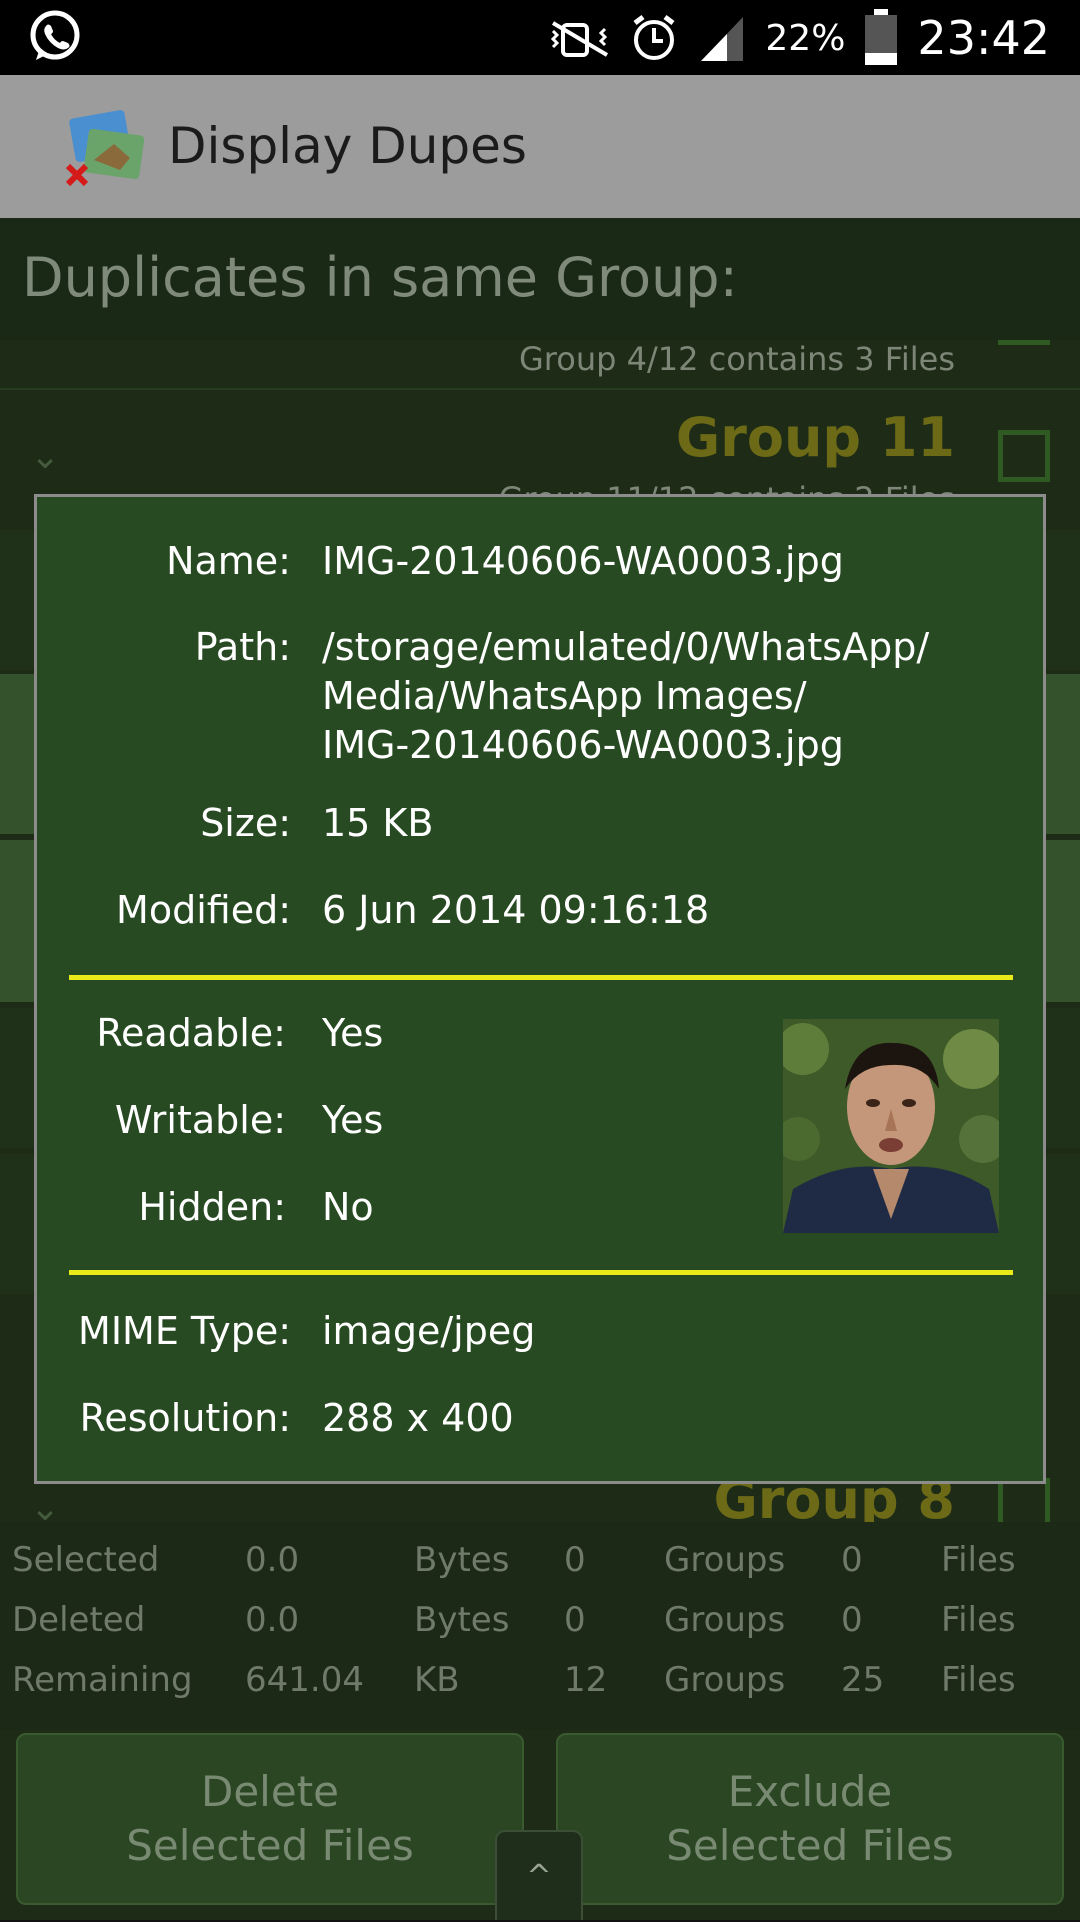 The width and height of the screenshot is (1080, 1922). What do you see at coordinates (200, 1120) in the screenshot?
I see `writable-label: Writable:` at bounding box center [200, 1120].